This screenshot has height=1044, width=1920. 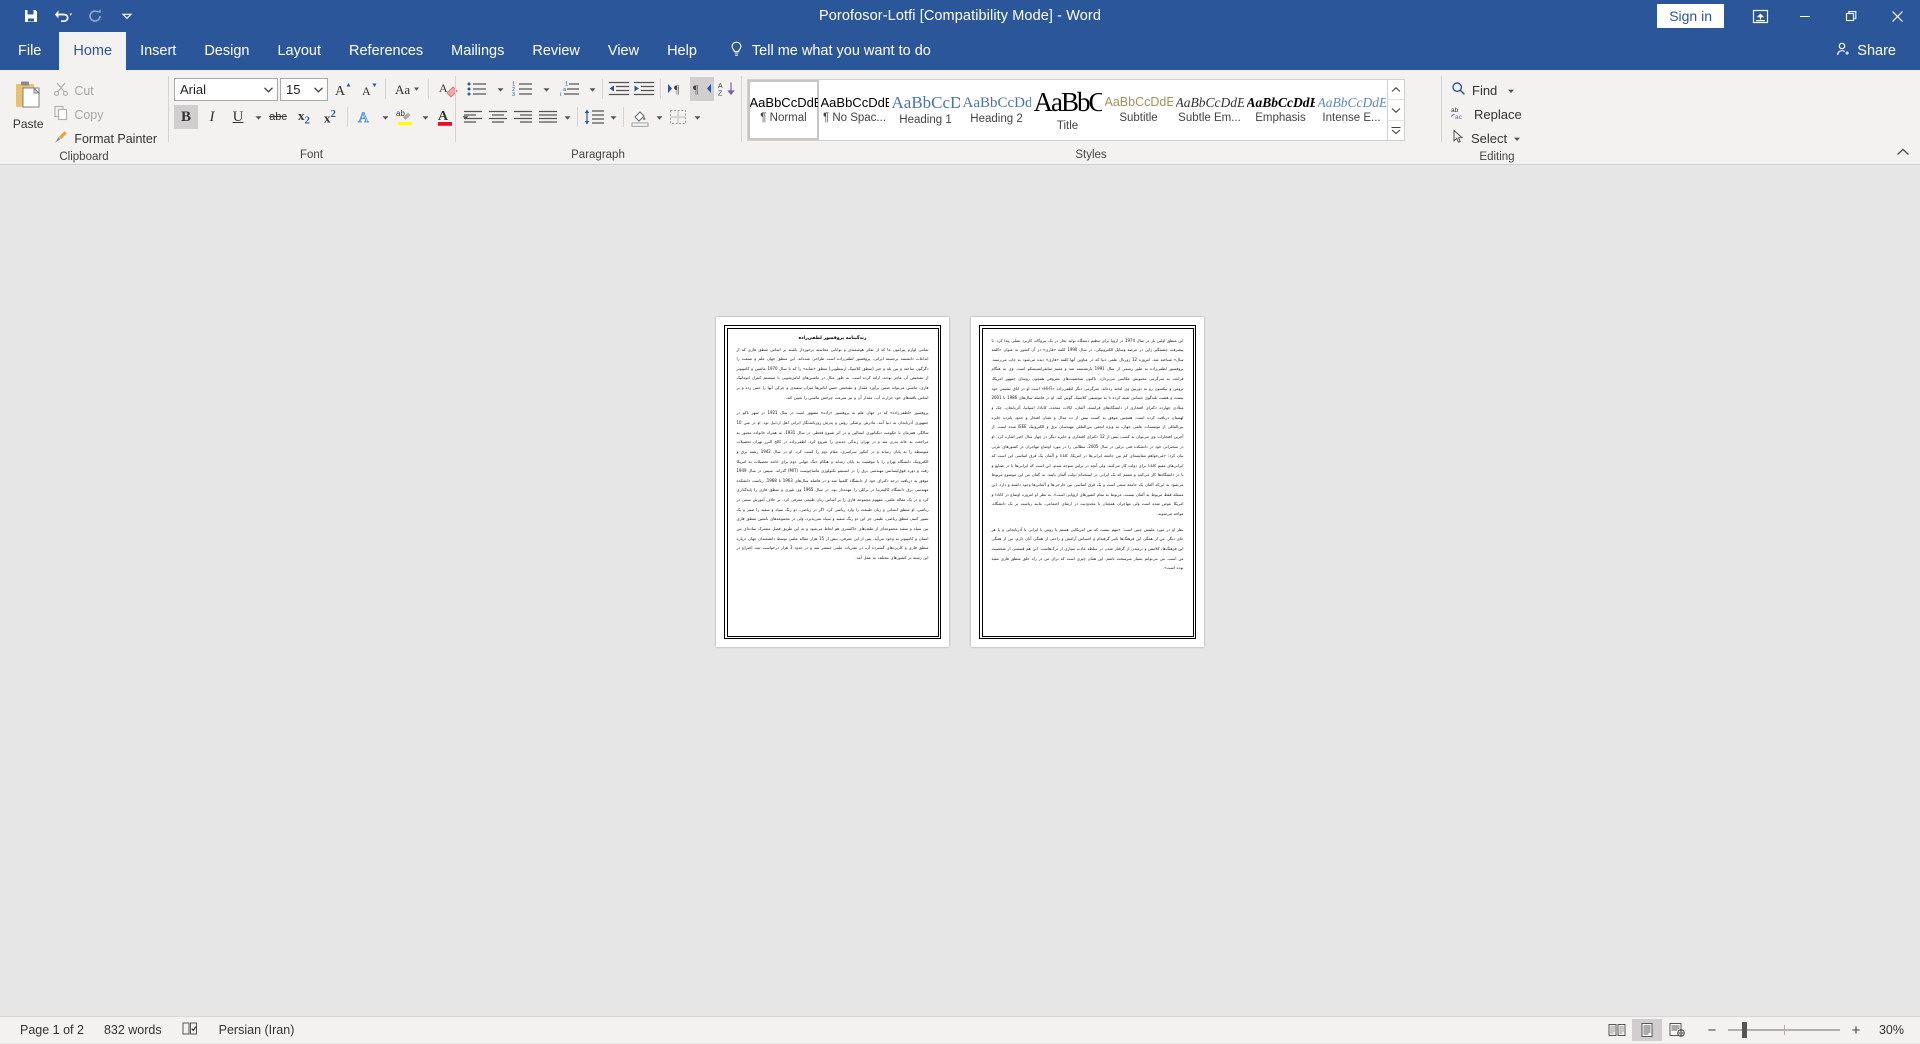 What do you see at coordinates (644, 89) in the screenshot?
I see `increase-indent-button` at bounding box center [644, 89].